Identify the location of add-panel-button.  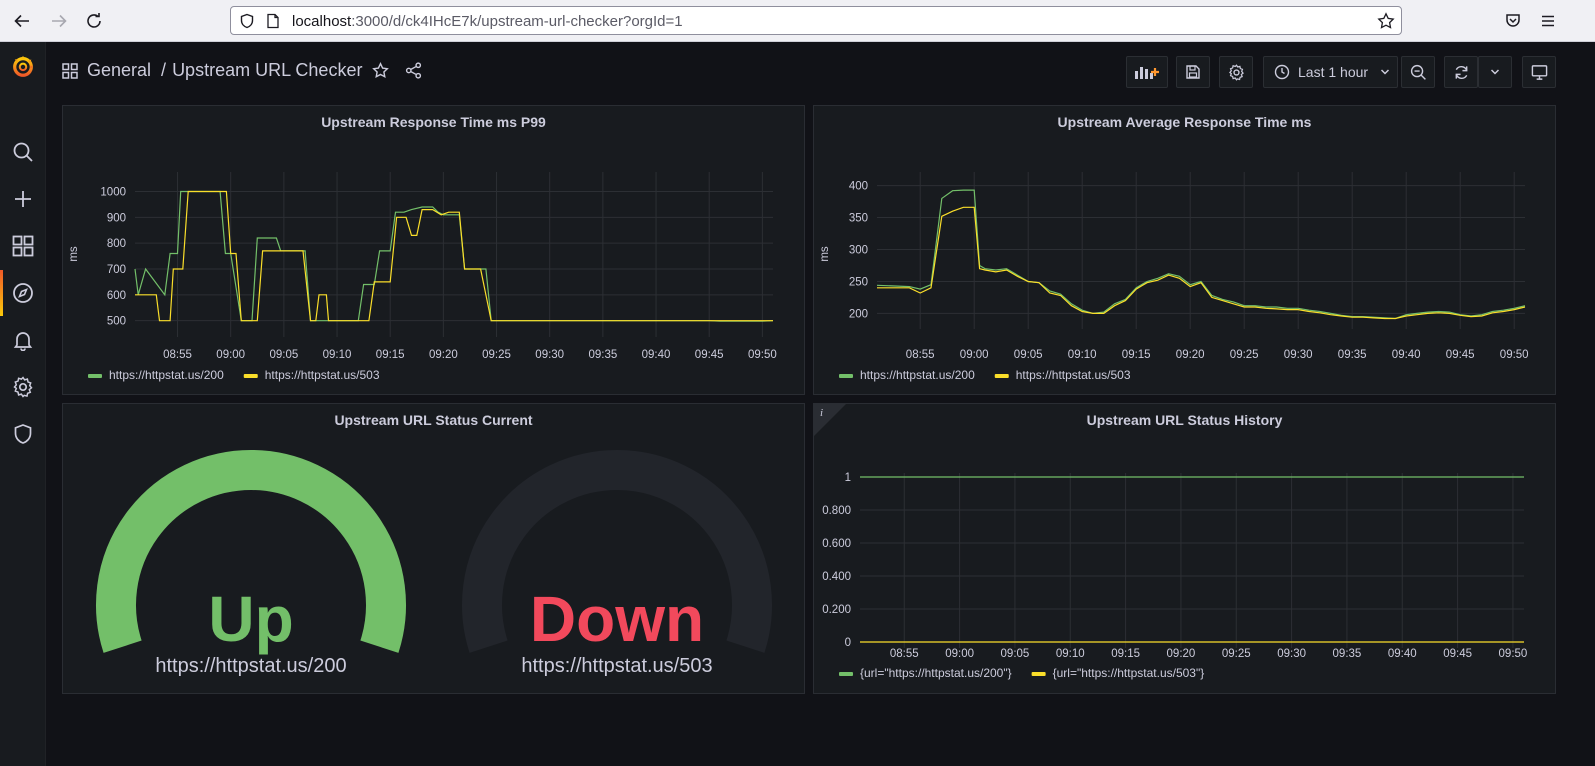
(1147, 72).